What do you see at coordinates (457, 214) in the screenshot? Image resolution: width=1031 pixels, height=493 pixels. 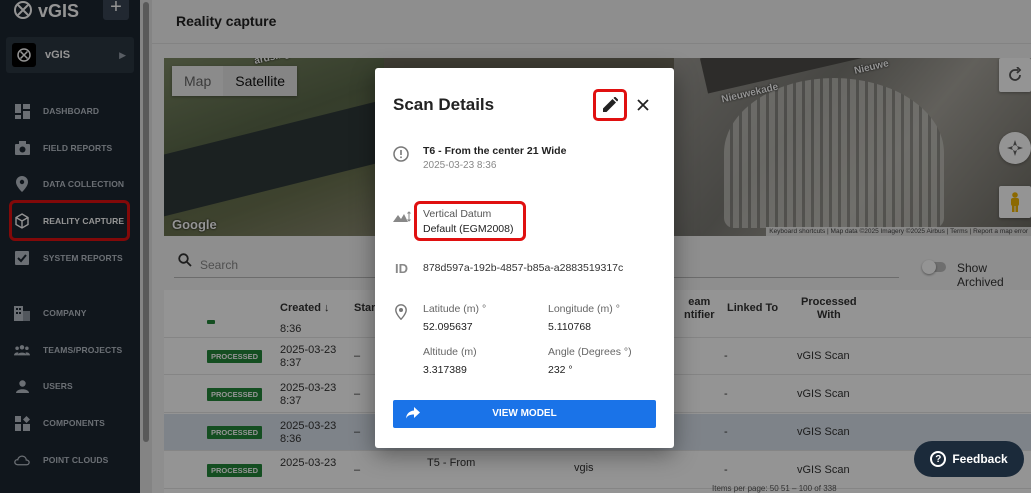 I see `vertical-datum-label: Vertical Datum` at bounding box center [457, 214].